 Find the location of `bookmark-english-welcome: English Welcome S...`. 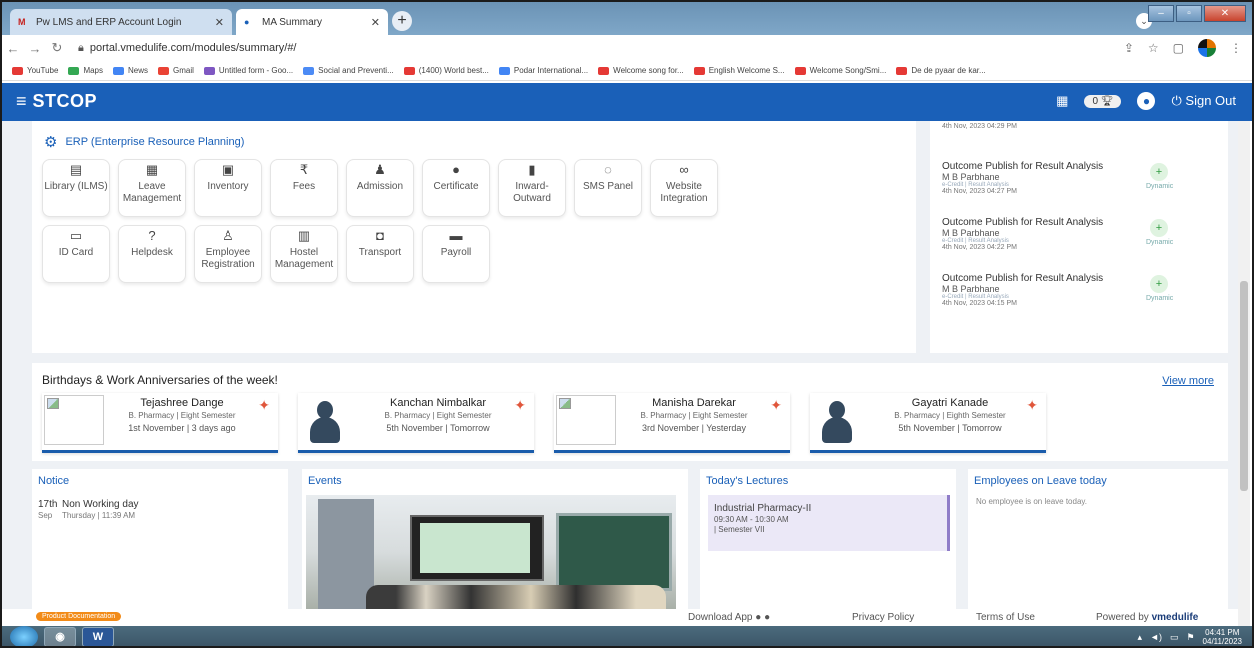

bookmark-english-welcome: English Welcome S... is located at coordinates (739, 70).